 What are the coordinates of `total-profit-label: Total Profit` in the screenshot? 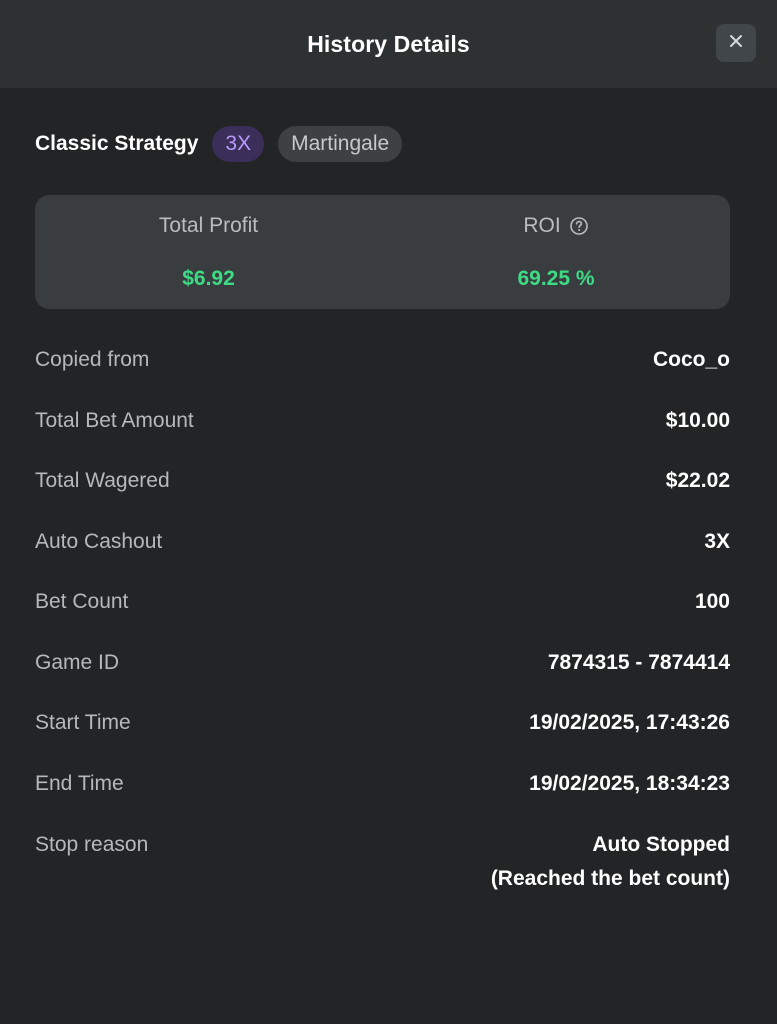 It's located at (208, 225).